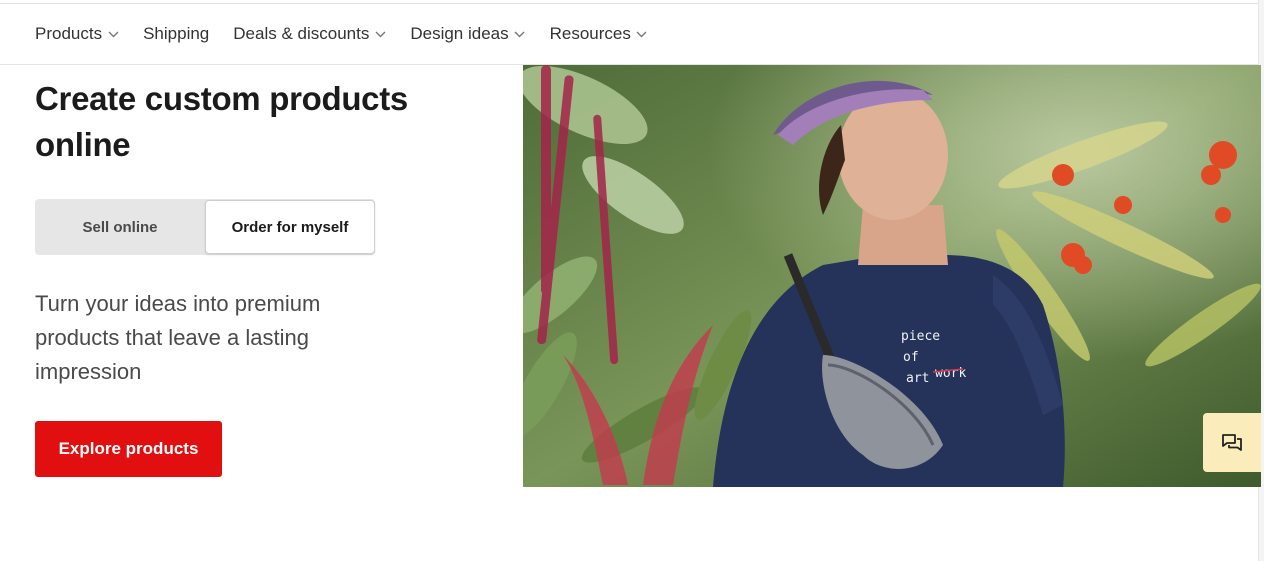  Describe the element at coordinates (120, 227) in the screenshot. I see `toggle-option-sell-online: Sell online` at that location.